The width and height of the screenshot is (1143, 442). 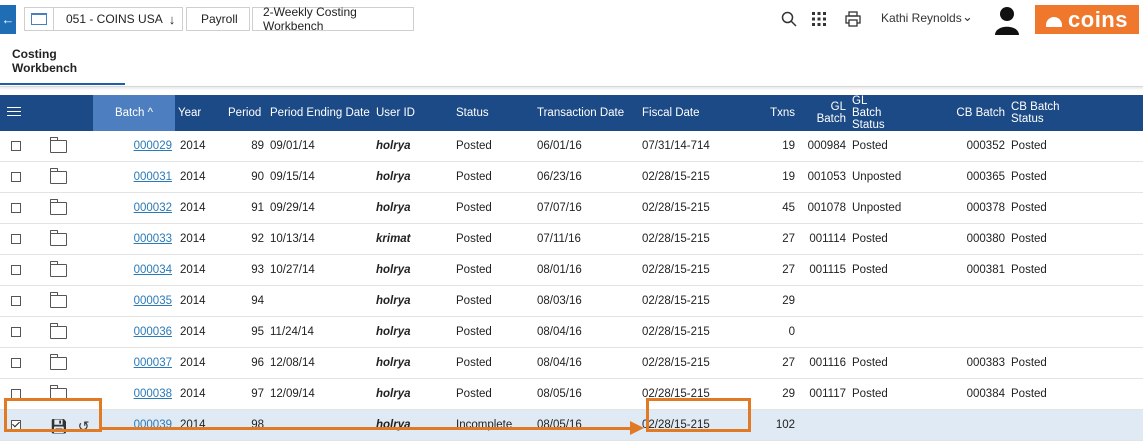 I want to click on header-batch: Batch ^, so click(x=134, y=113).